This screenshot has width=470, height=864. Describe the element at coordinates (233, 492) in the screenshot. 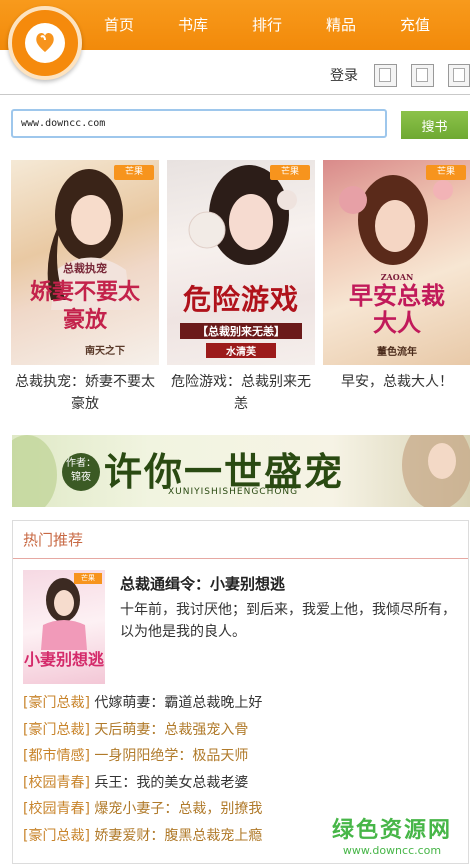

I see `banner-pinyin: XUNIYISHISHENGCHONG` at that location.